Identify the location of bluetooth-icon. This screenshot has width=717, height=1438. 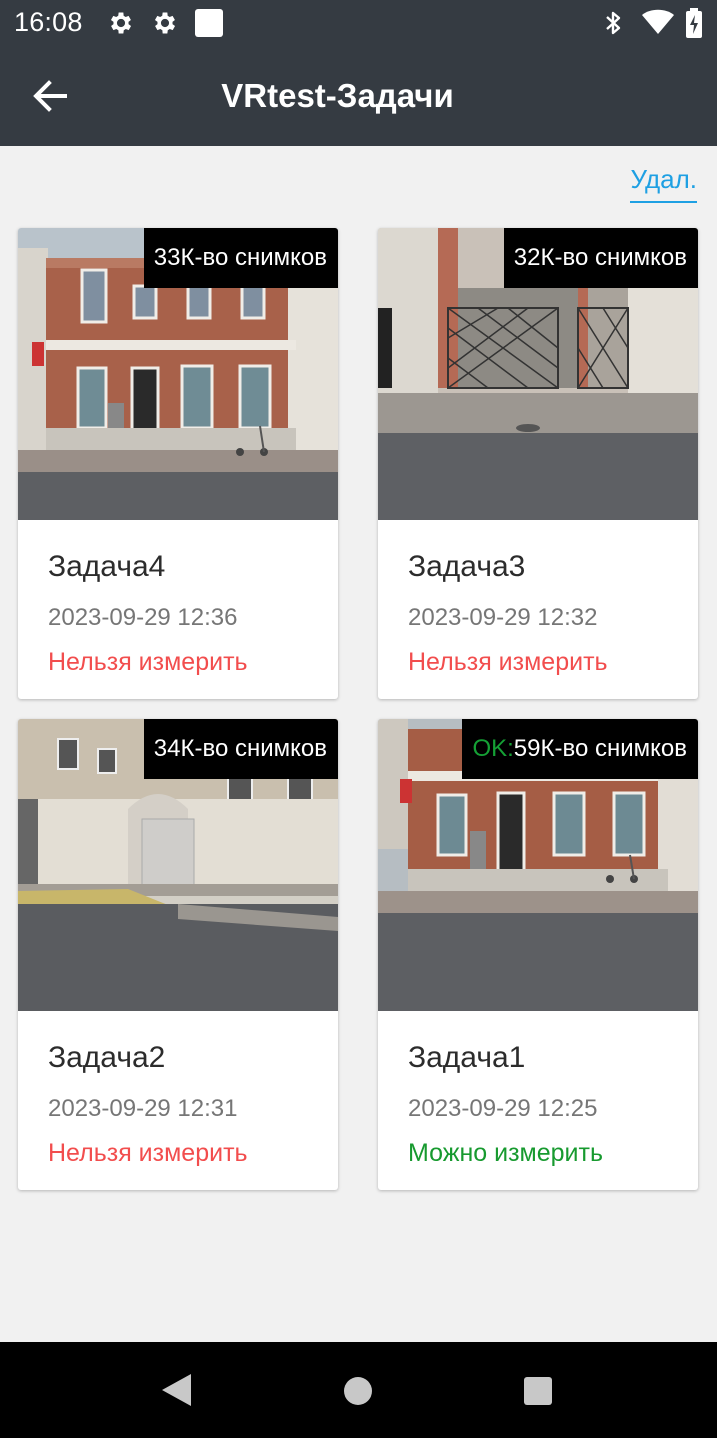
(613, 23).